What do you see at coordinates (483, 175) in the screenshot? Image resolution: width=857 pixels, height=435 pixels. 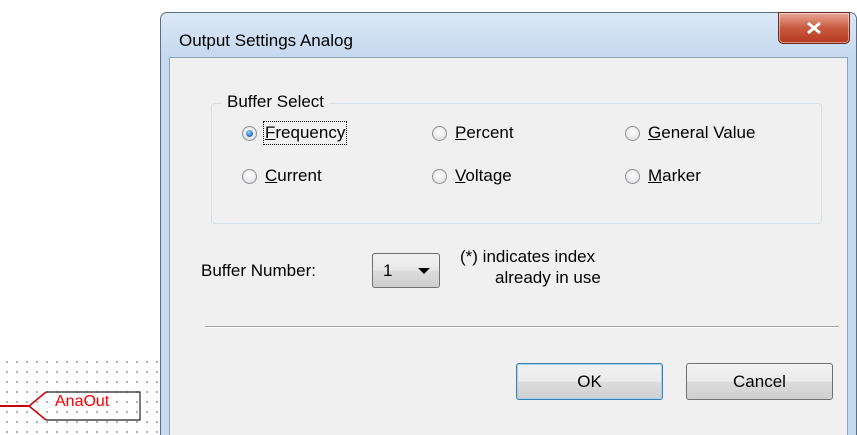 I see `radio-voltage-label: Voltage` at bounding box center [483, 175].